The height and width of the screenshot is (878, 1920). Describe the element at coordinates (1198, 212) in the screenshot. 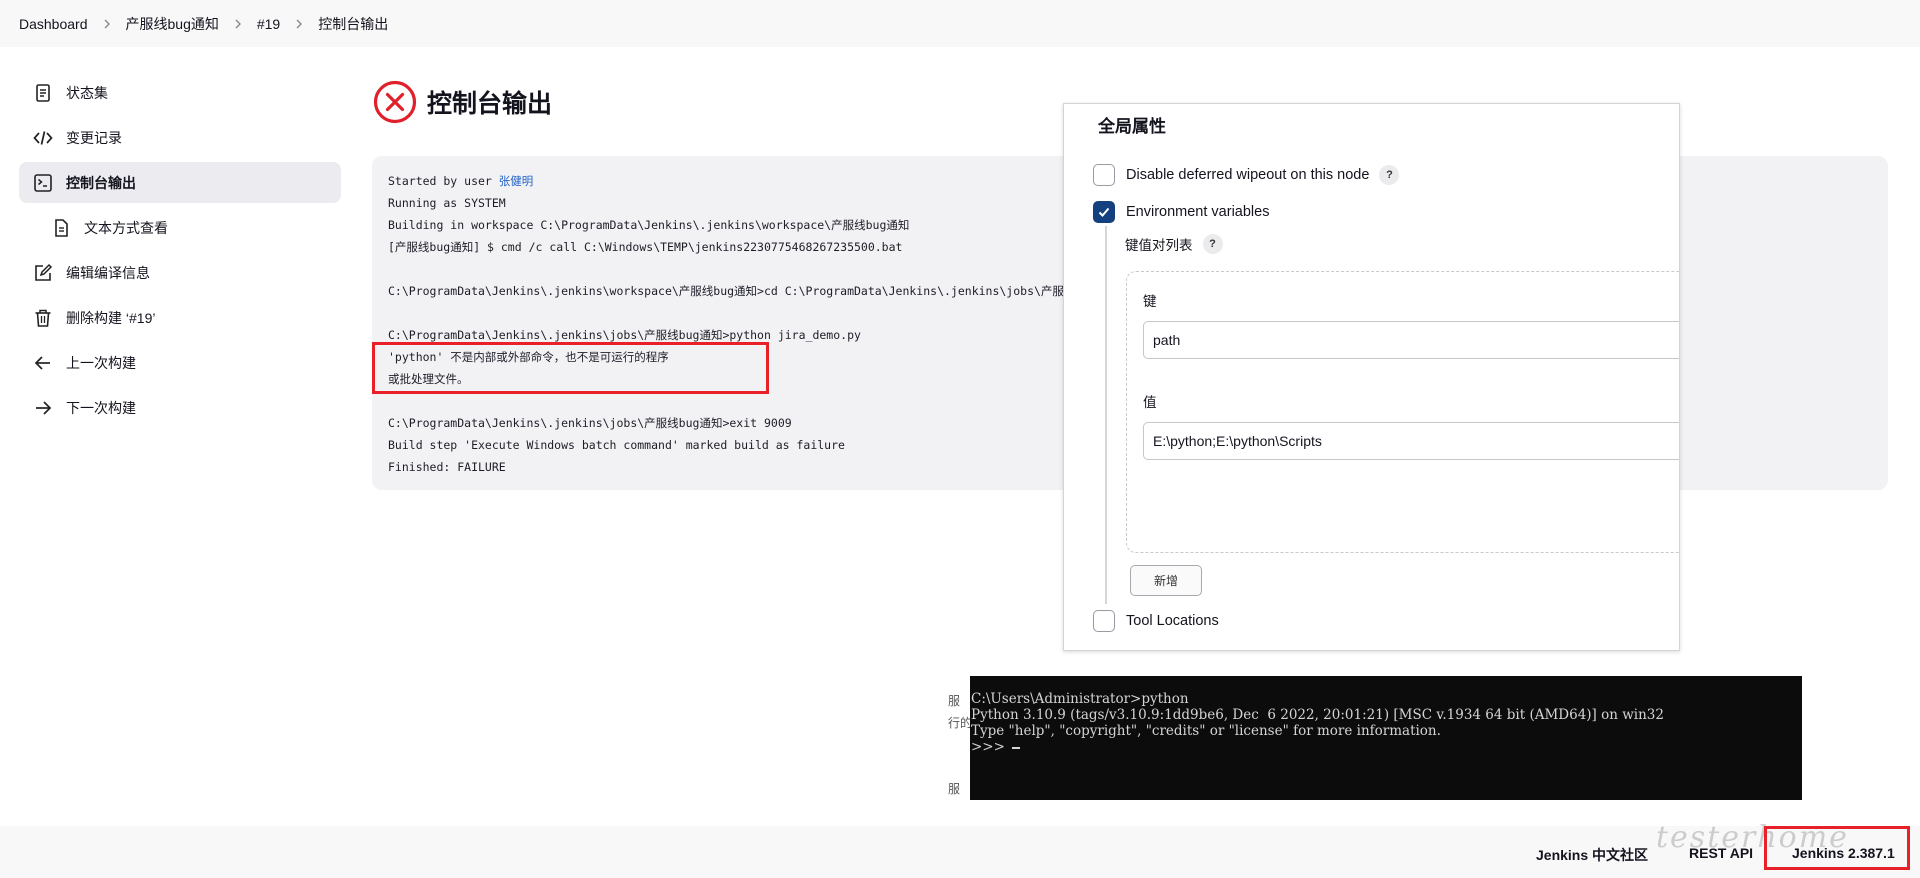

I see `option-label: Environment variables` at that location.